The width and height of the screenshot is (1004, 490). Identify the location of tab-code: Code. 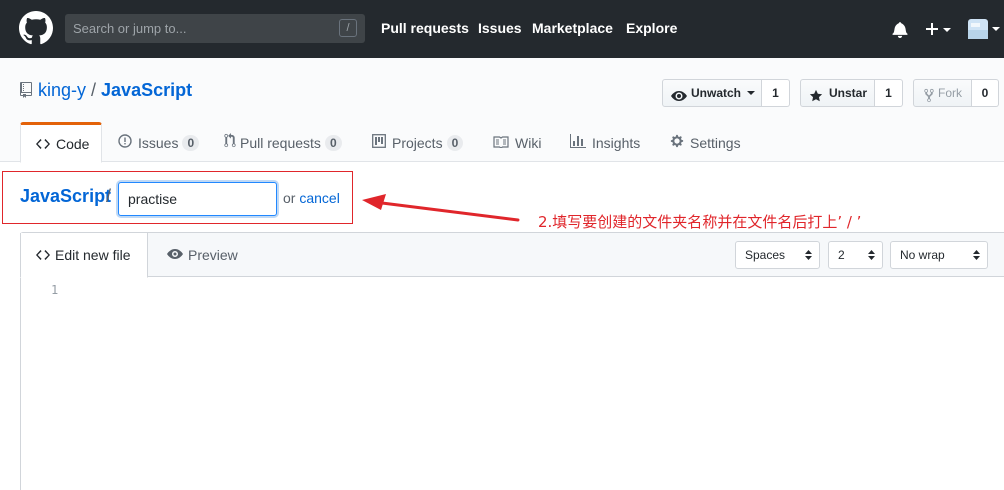
(61, 142).